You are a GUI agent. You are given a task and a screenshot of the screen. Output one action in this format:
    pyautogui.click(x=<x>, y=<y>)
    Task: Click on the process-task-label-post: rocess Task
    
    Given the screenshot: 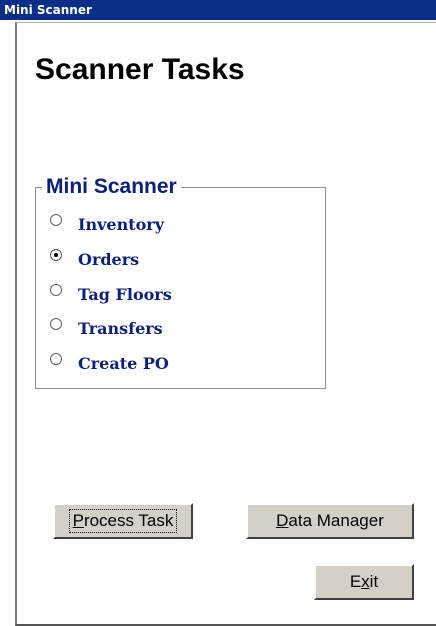 What is the action you would take?
    pyautogui.click(x=128, y=520)
    